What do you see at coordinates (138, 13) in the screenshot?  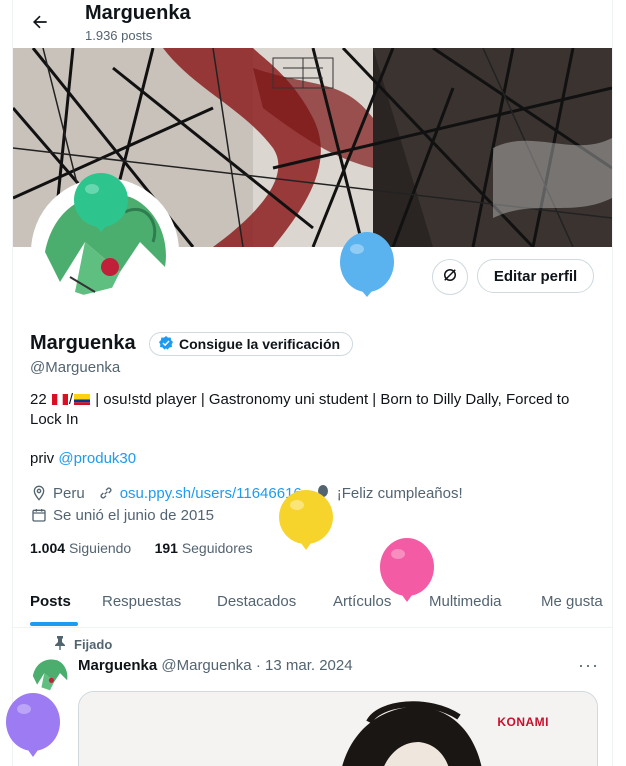 I see `header-name: Marguenka` at bounding box center [138, 13].